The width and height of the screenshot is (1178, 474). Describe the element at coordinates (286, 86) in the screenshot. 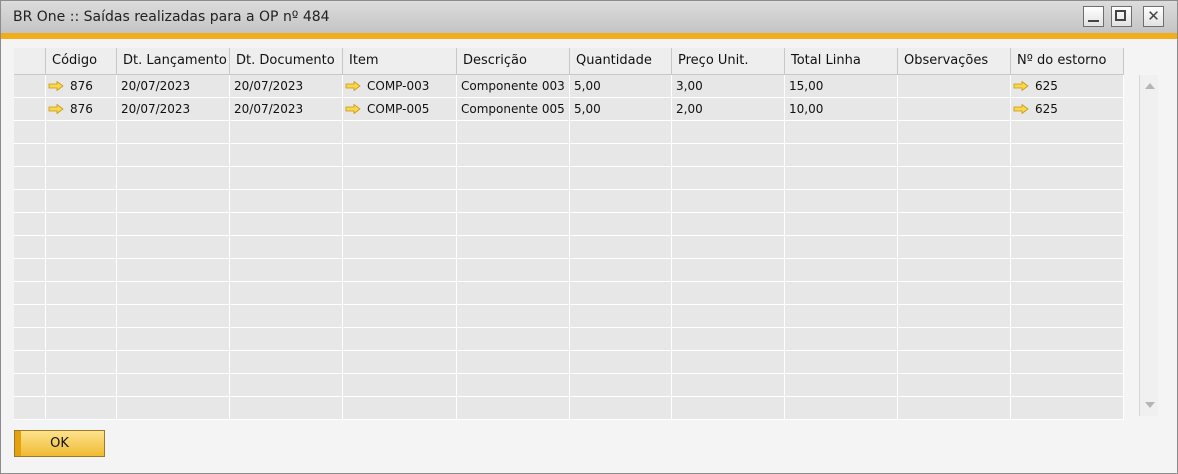

I see `table-cell-dt-documento: 20/07/2023` at that location.